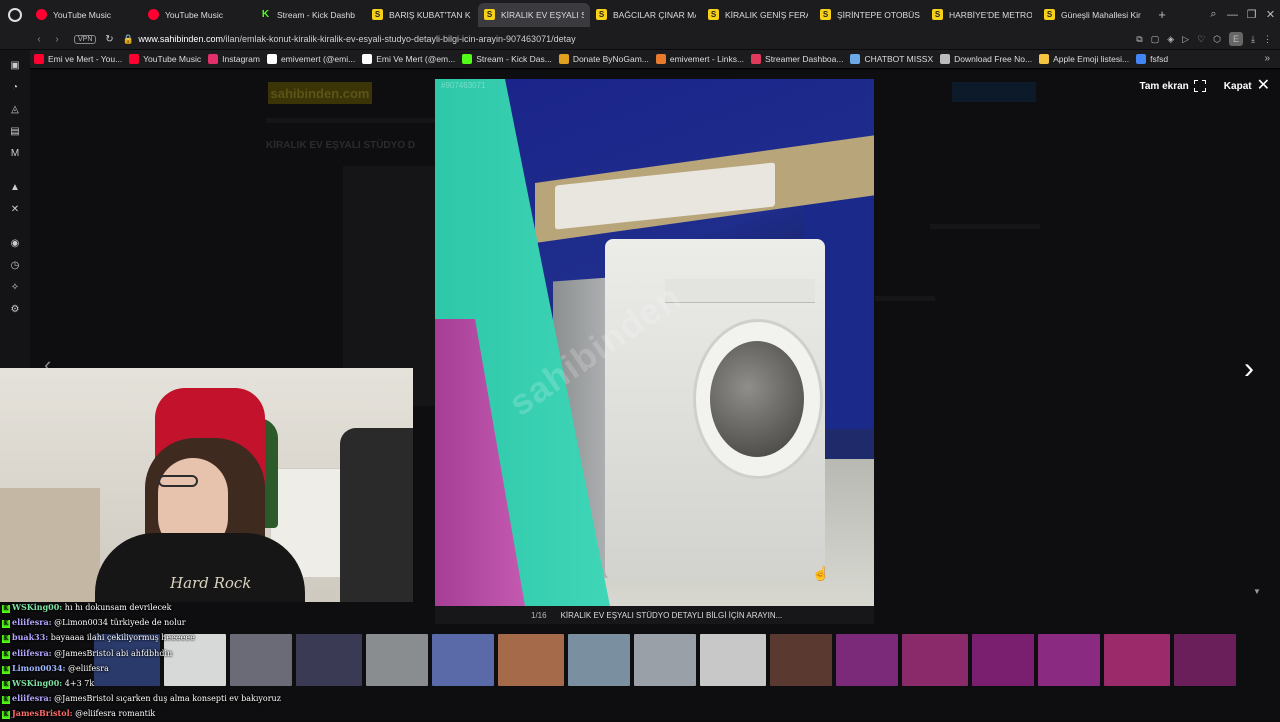  Describe the element at coordinates (128, 39) in the screenshot. I see `lock-icon: 🔒` at that location.